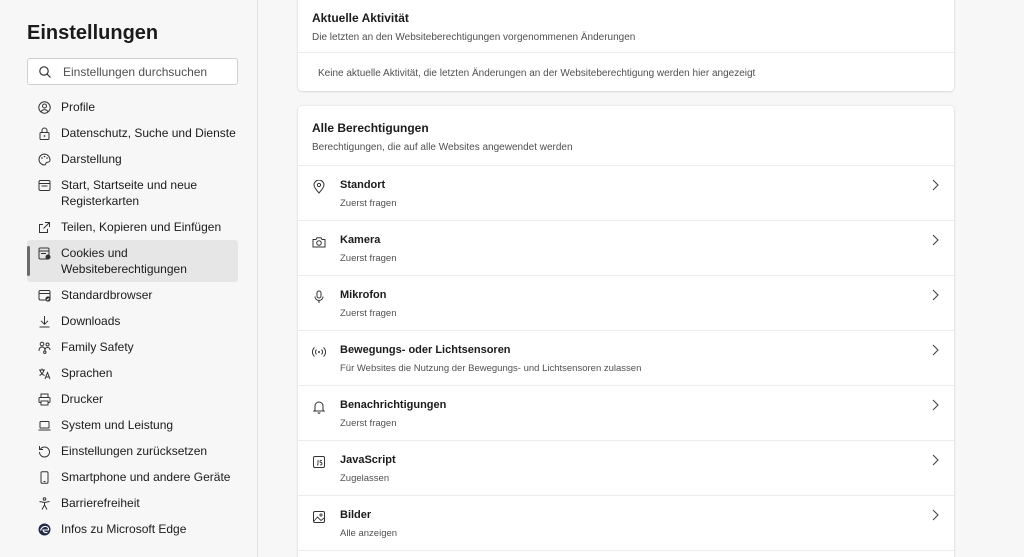 Image resolution: width=1024 pixels, height=557 pixels. Describe the element at coordinates (91, 159) in the screenshot. I see `sidebar-item-label: Darstellung` at that location.